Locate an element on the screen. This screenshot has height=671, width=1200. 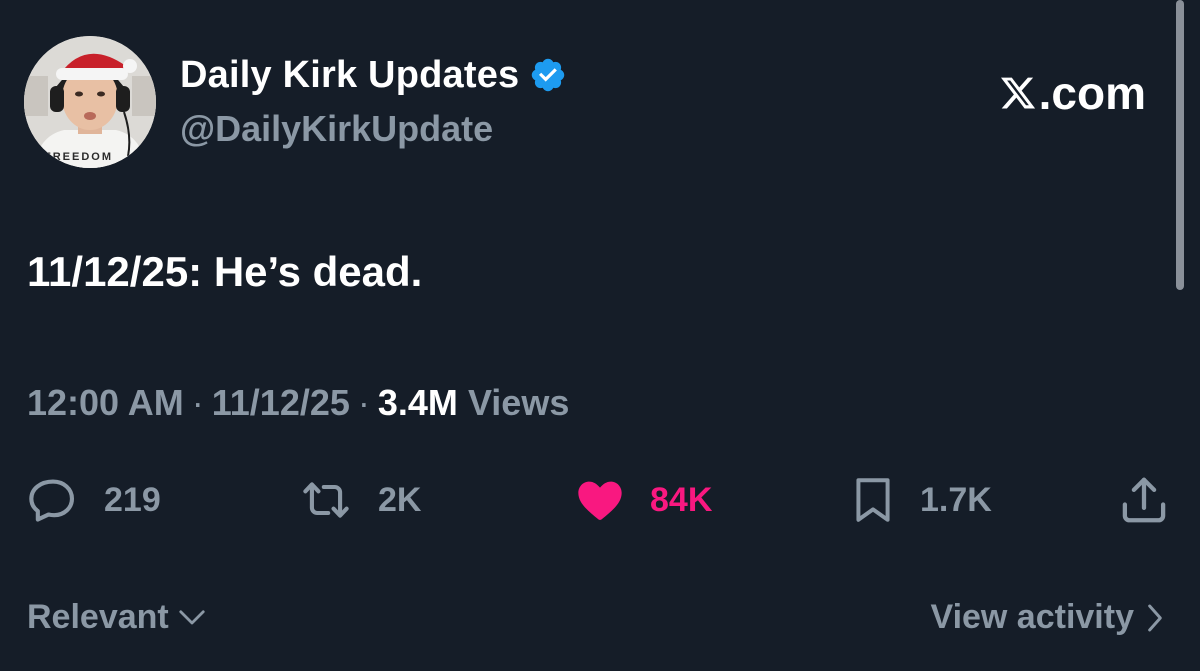
view-activity-label: View activity is located at coordinates (1032, 617).